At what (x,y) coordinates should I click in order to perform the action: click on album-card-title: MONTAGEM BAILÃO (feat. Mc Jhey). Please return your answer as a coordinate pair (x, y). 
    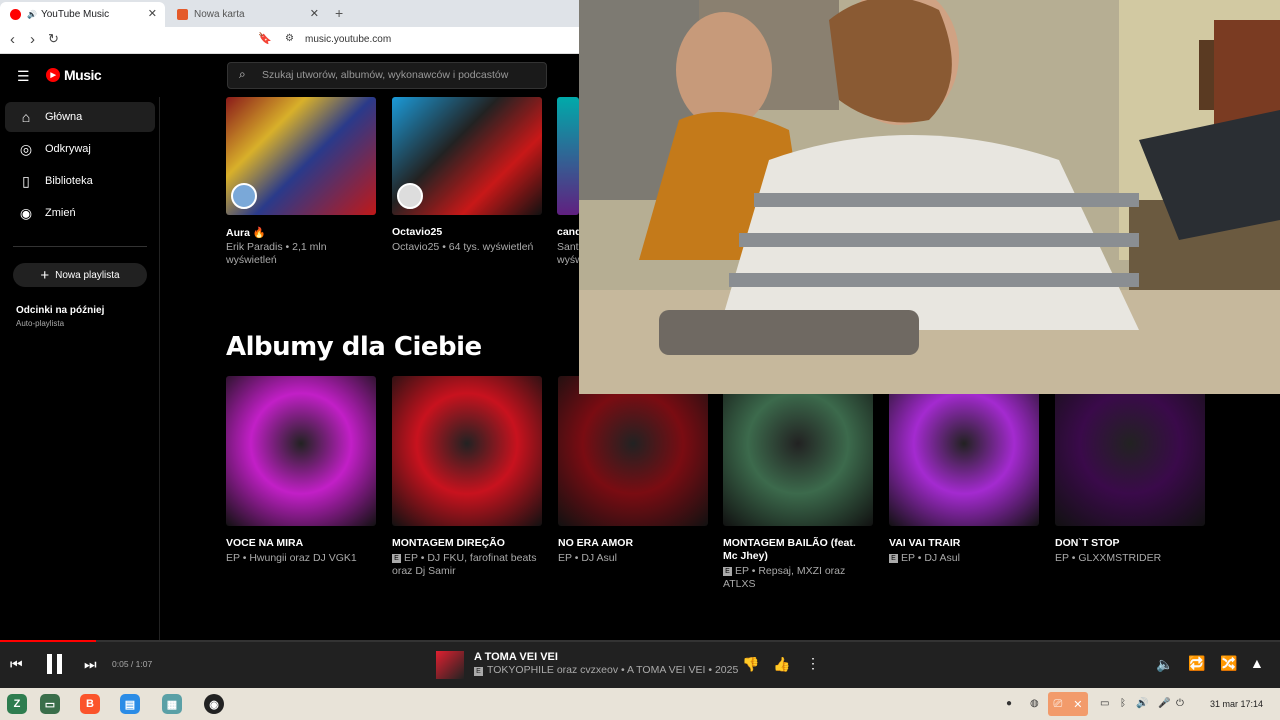
    Looking at the image, I should click on (798, 550).